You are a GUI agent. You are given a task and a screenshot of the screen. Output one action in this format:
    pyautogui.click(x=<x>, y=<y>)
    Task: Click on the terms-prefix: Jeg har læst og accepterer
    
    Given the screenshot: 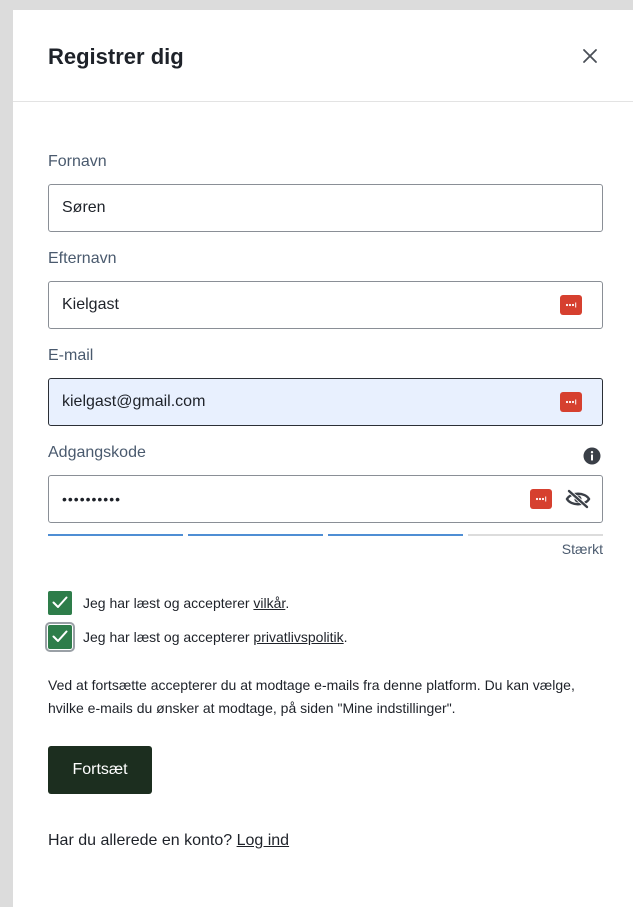 What is the action you would take?
    pyautogui.click(x=168, y=603)
    